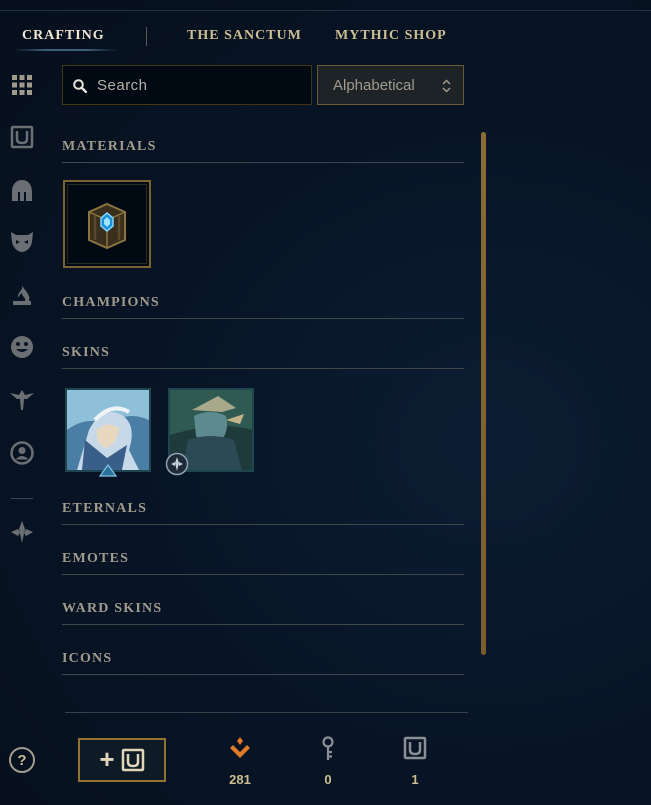 Image resolution: width=651 pixels, height=805 pixels. I want to click on tab-mythic-shop: MYTHIC SHOP, so click(391, 36).